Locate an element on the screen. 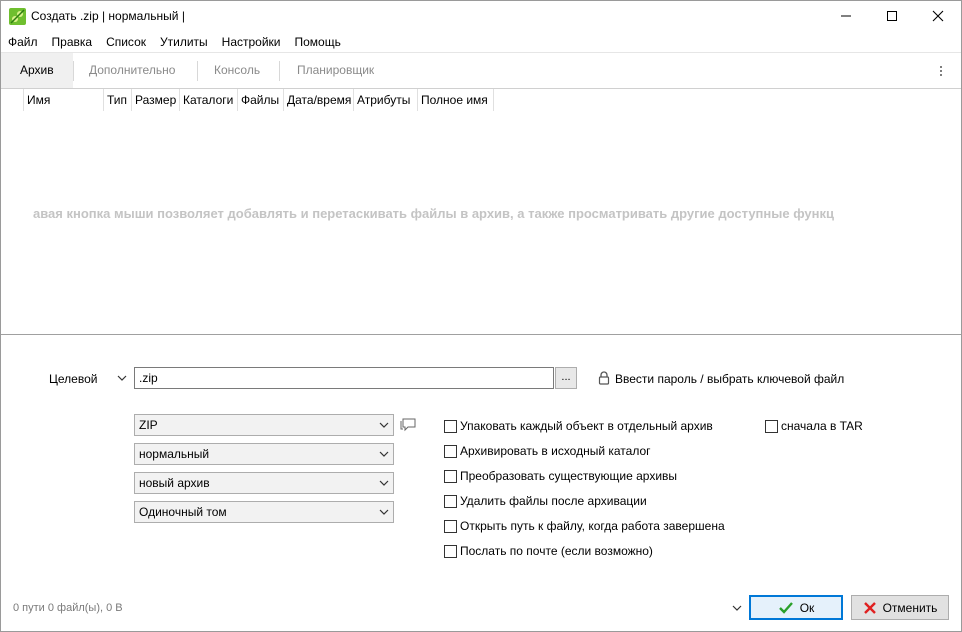  option-archive-to-source: Архивировать в исходный каталог is located at coordinates (547, 451).